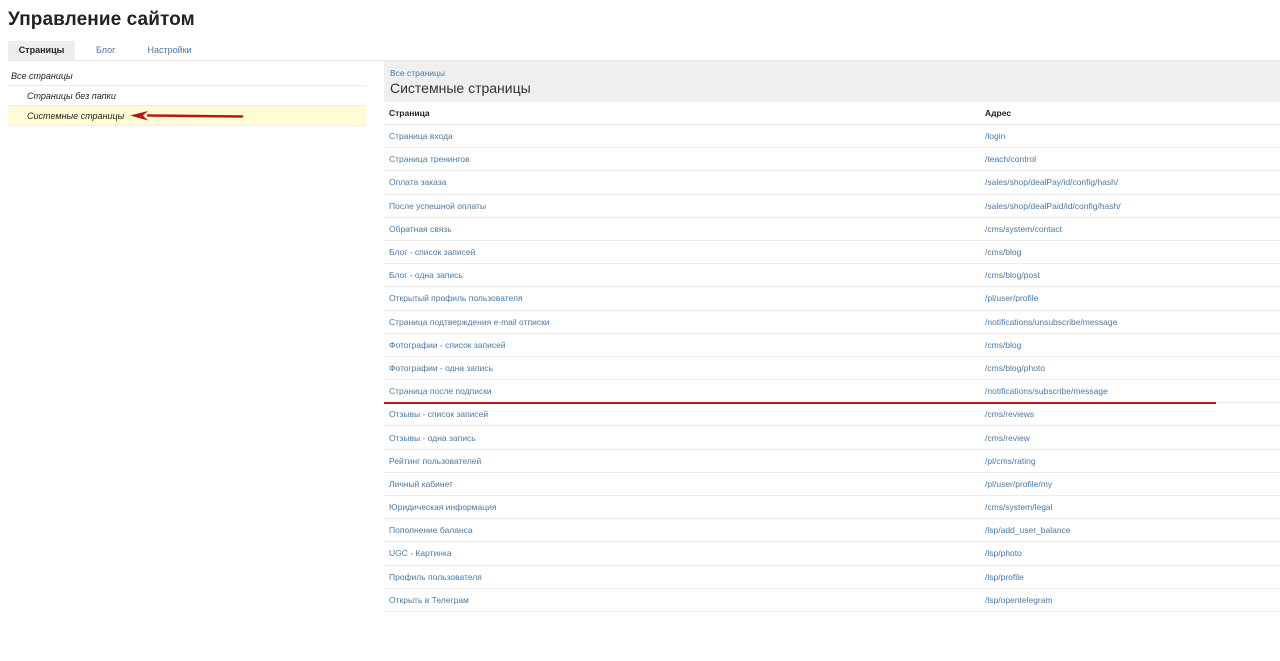 The image size is (1280, 661). Describe the element at coordinates (1130, 461) in the screenshot. I see `page-address-cell: /pl/cms/rating` at that location.